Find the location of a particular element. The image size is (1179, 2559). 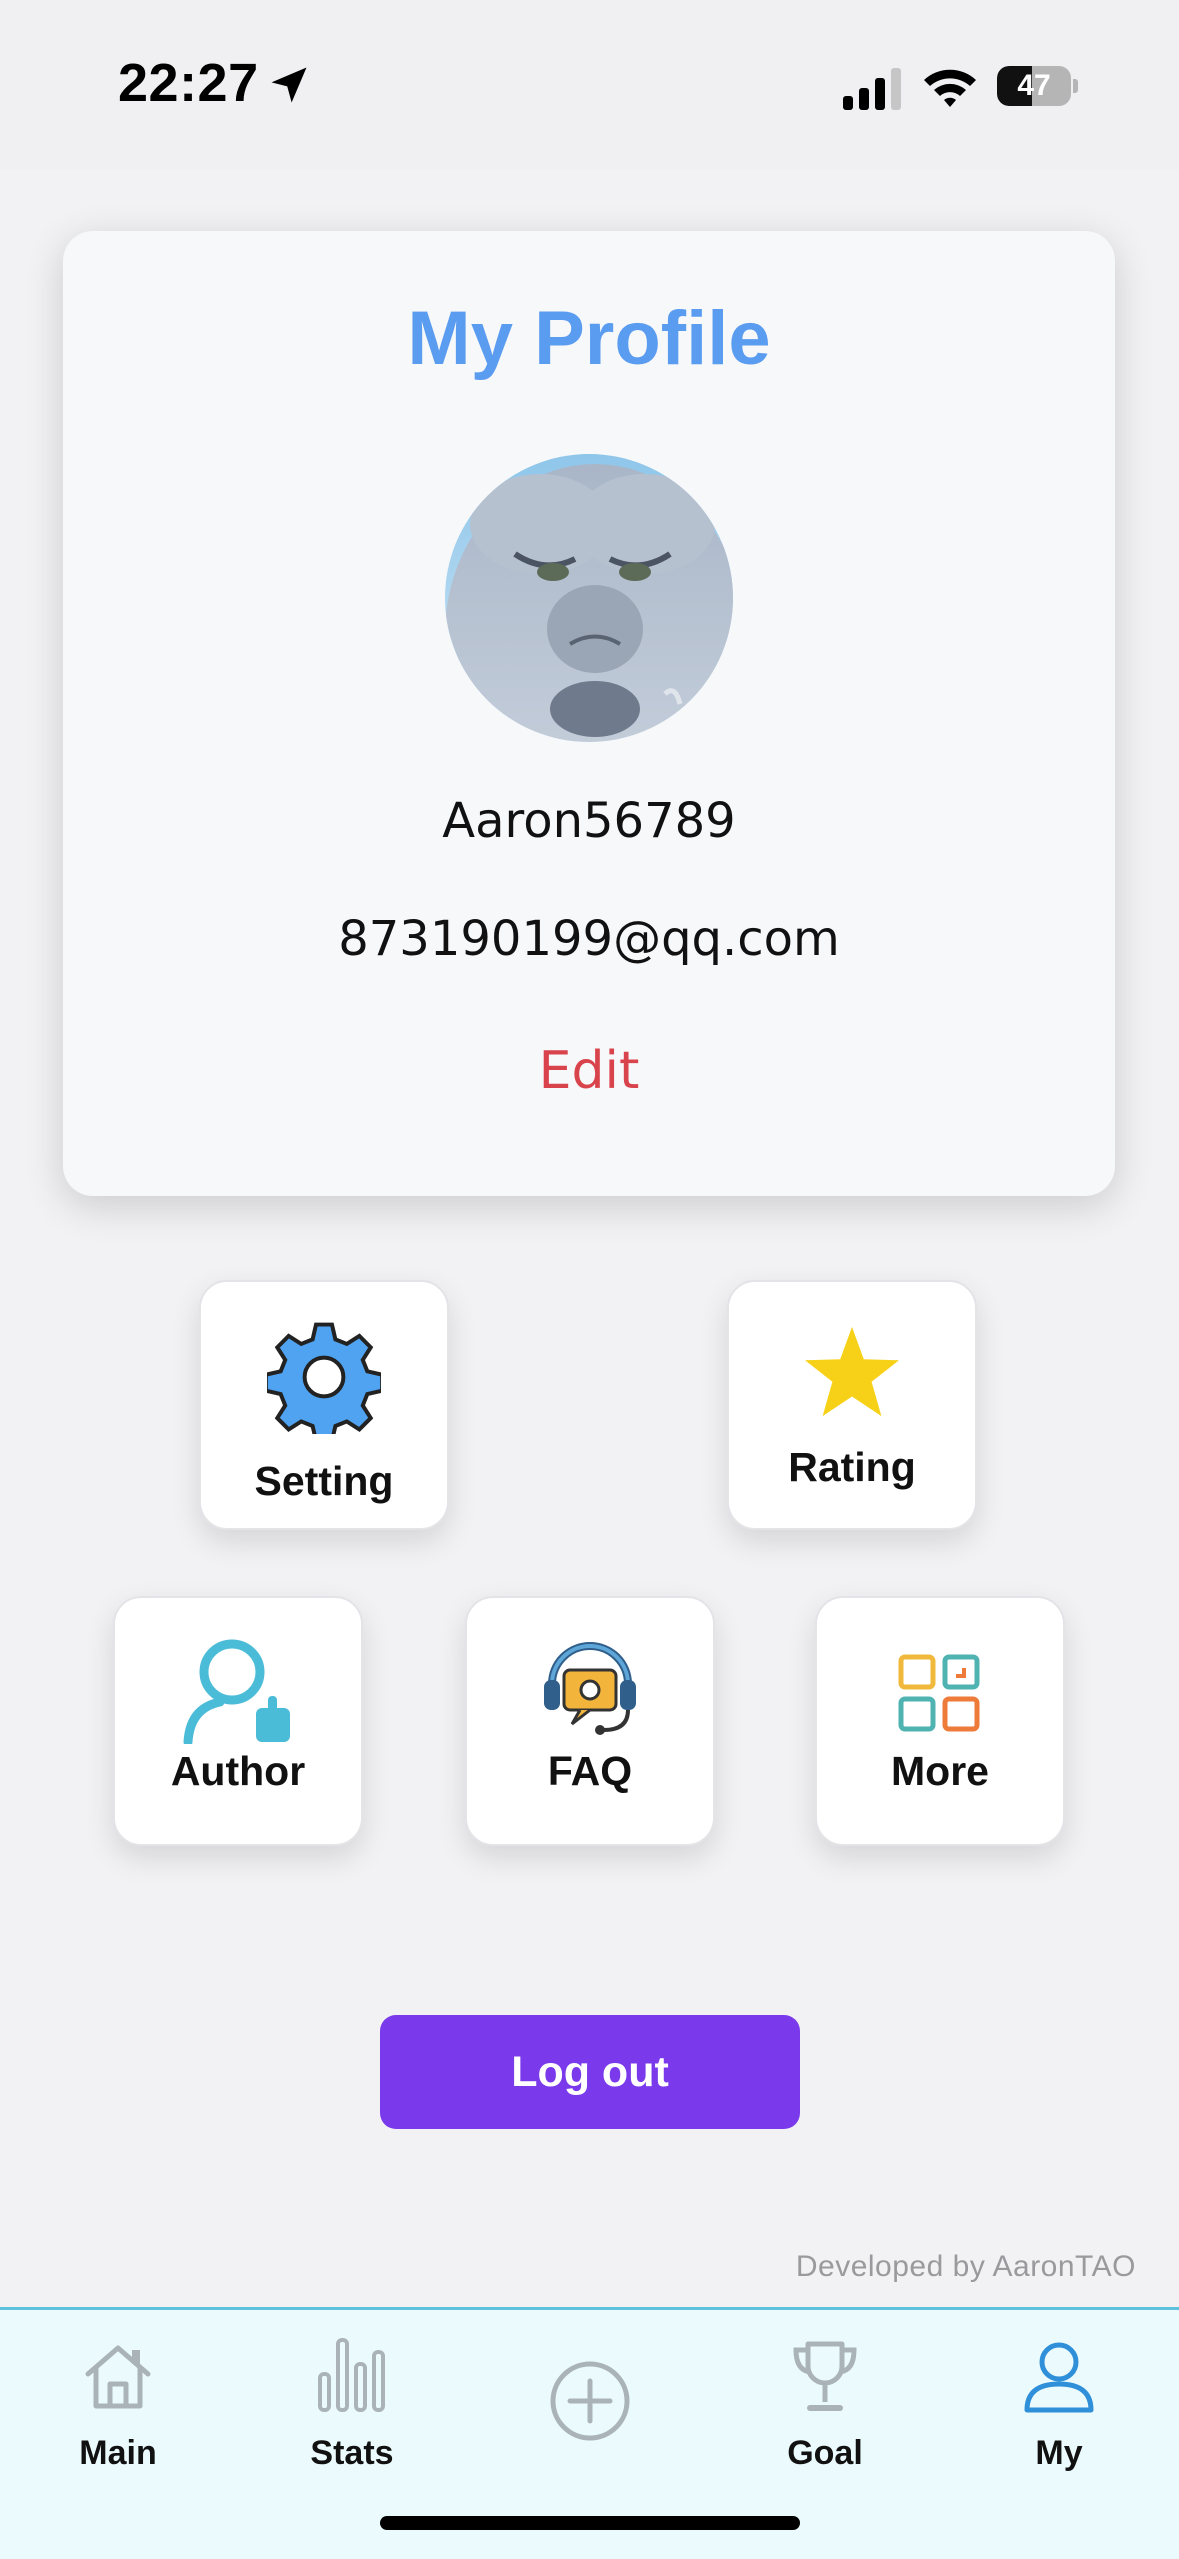

tab-goal: Goal is located at coordinates (825, 2415).